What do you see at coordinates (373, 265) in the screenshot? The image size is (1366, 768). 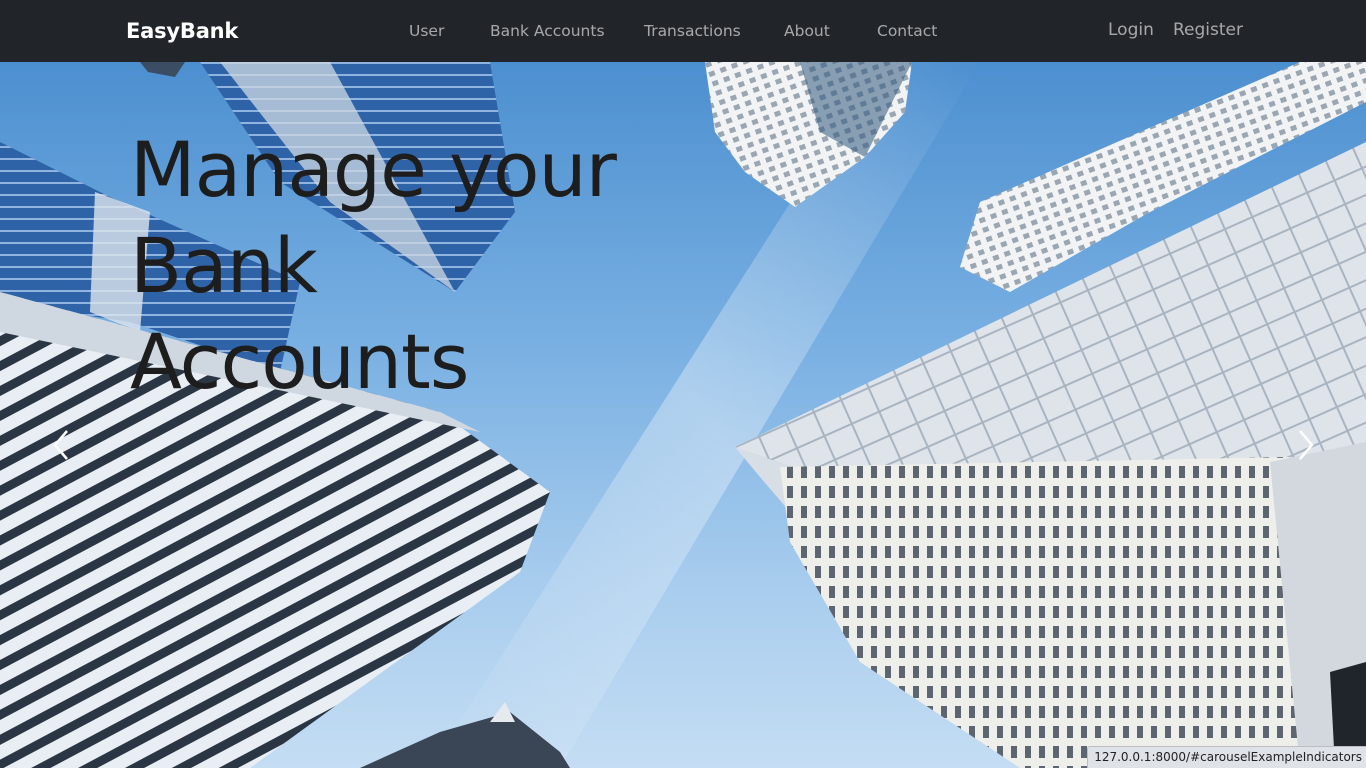 I see `hero-headline: Manage your Bank Accounts` at bounding box center [373, 265].